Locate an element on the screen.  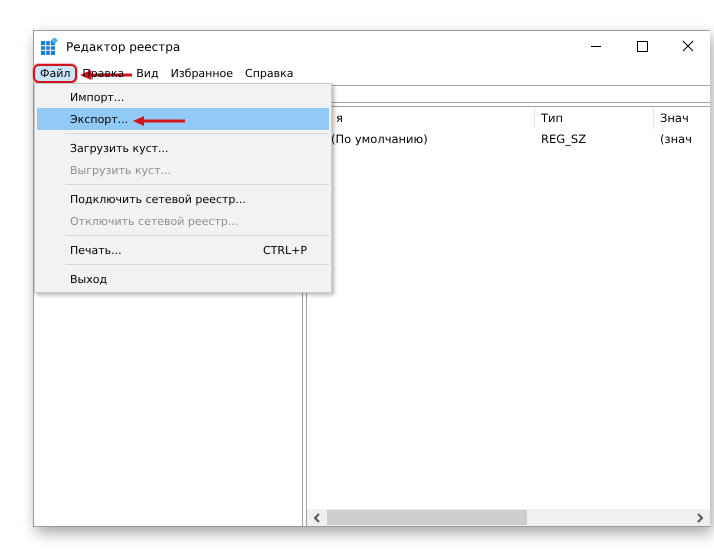
scrollbar-thumb is located at coordinates (427, 517).